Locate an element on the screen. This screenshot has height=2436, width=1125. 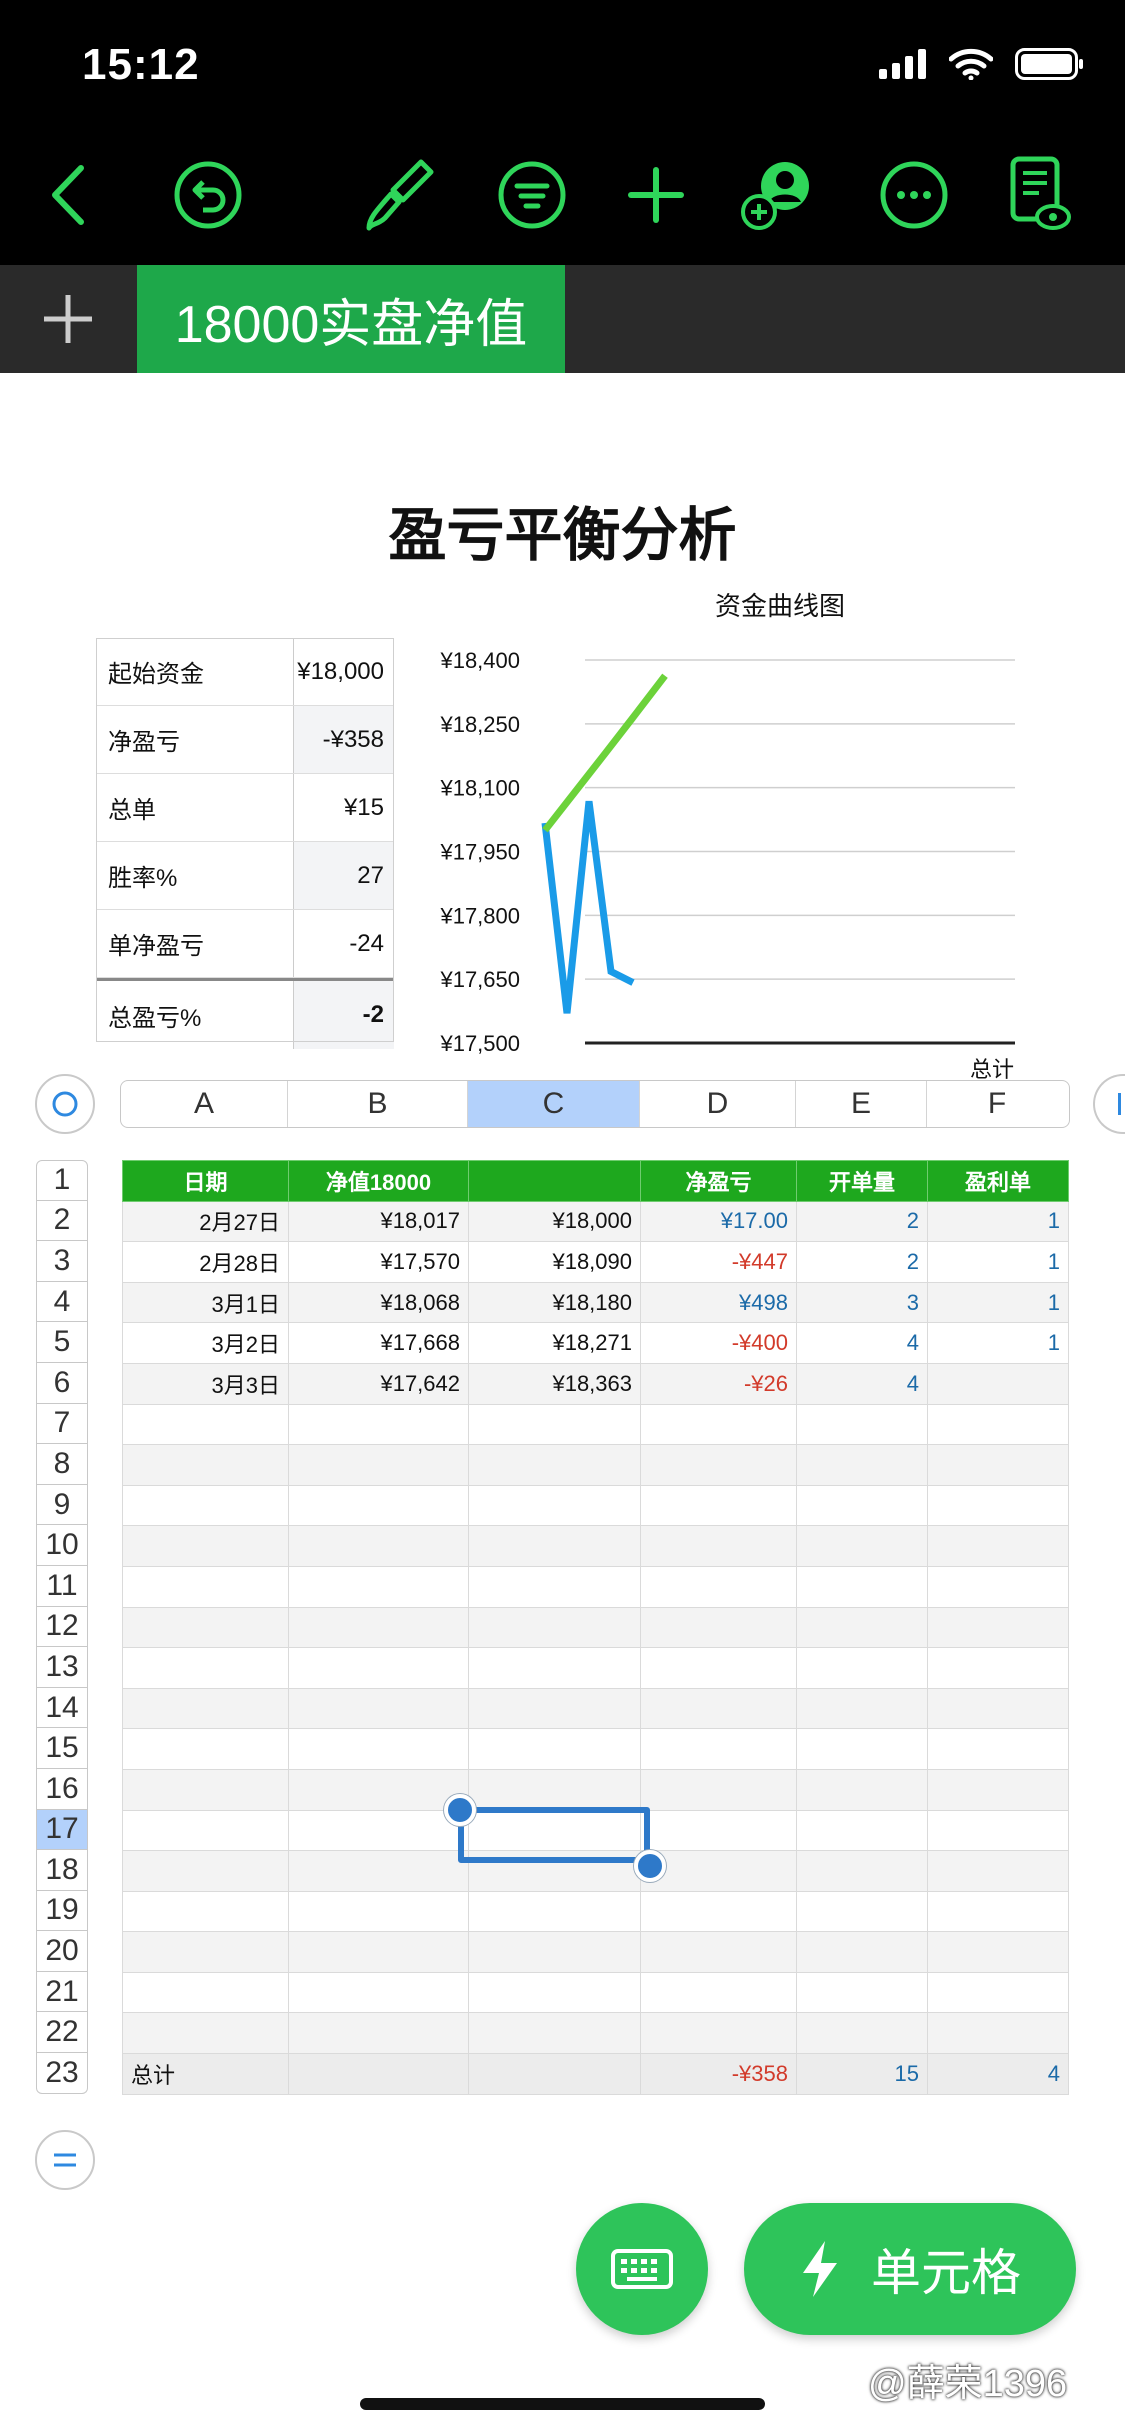
row-header: 18 is located at coordinates (62, 1870).